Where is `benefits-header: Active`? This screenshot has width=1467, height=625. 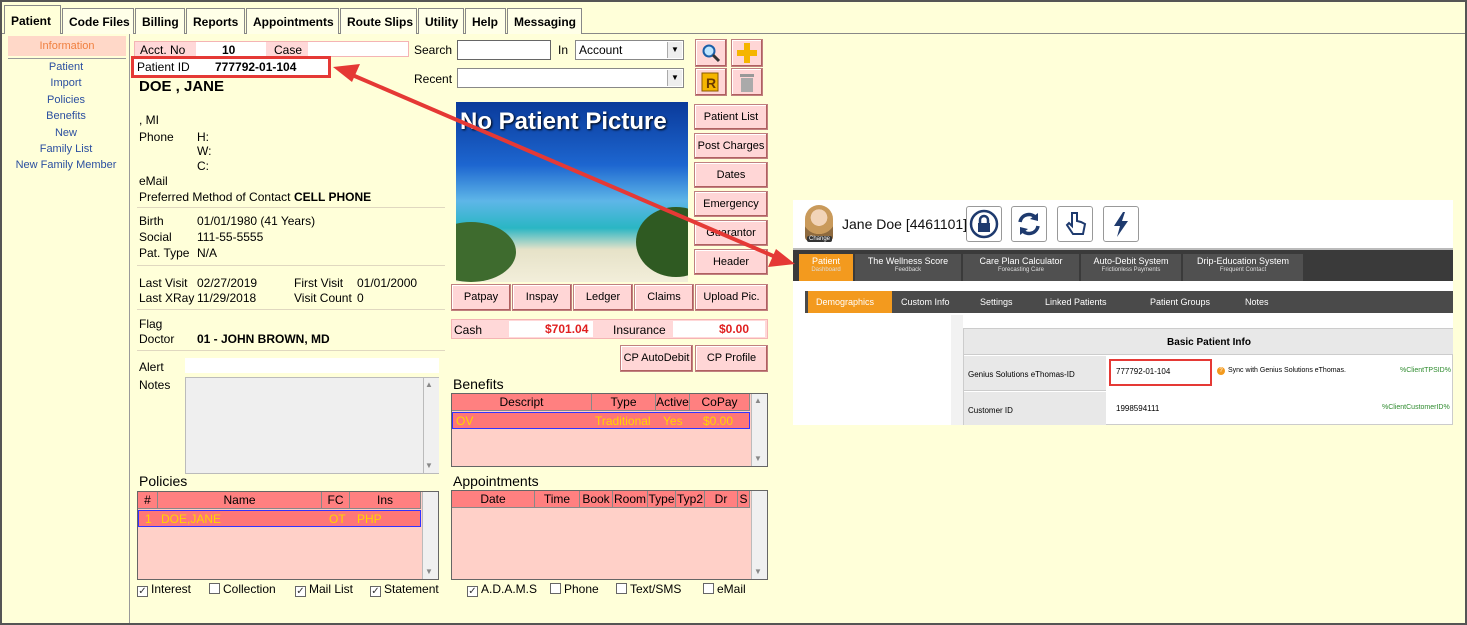
benefits-header: Active is located at coordinates (673, 402).